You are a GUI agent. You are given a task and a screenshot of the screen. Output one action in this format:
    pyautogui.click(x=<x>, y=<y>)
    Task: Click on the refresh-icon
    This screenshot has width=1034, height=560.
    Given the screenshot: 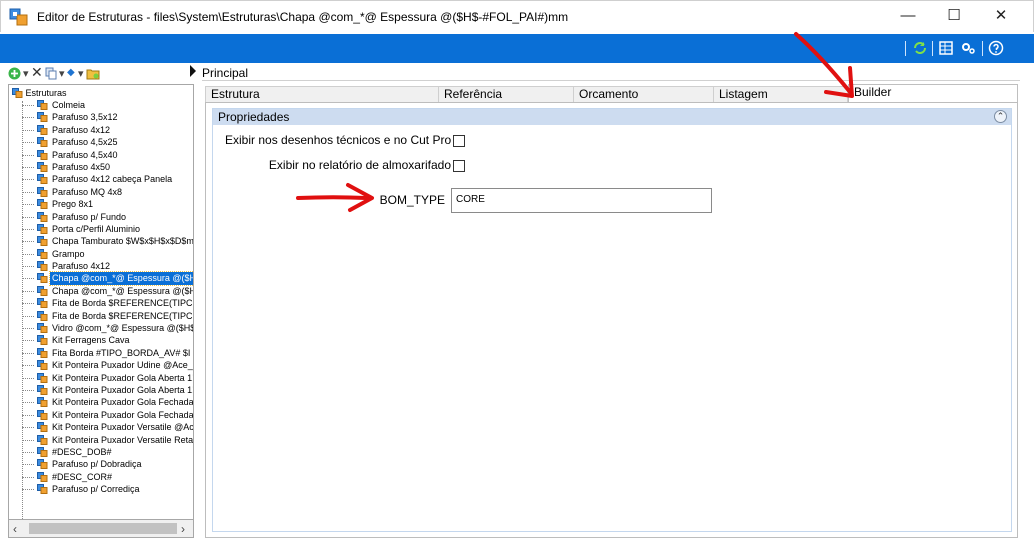 What is the action you would take?
    pyautogui.click(x=920, y=48)
    